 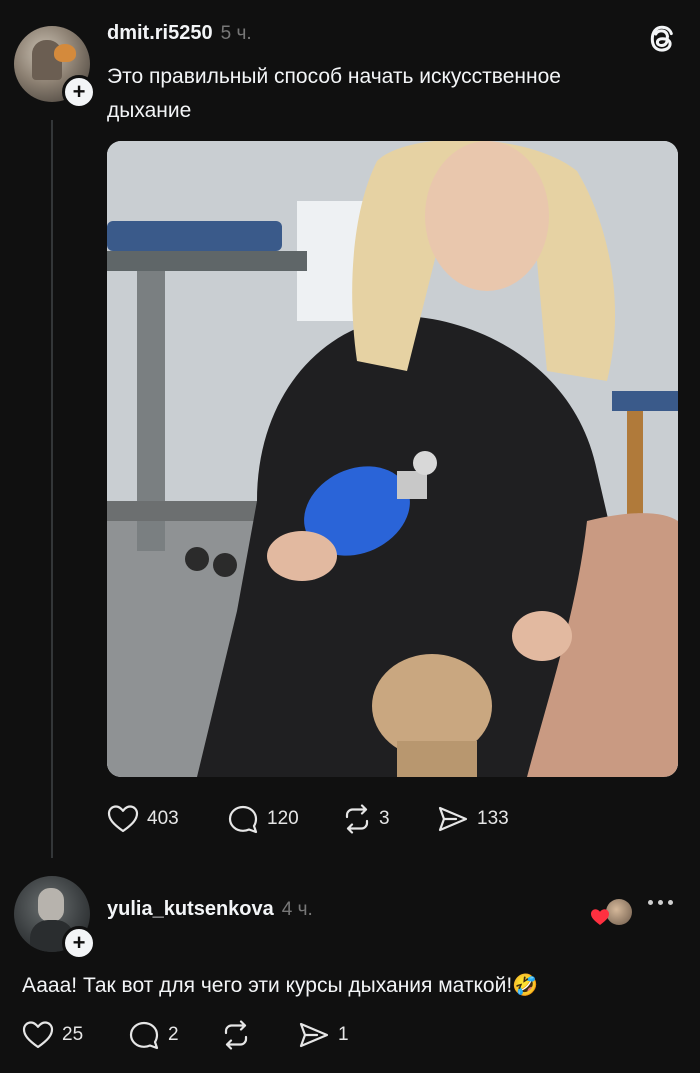 What do you see at coordinates (52, 489) in the screenshot?
I see `thread-line` at bounding box center [52, 489].